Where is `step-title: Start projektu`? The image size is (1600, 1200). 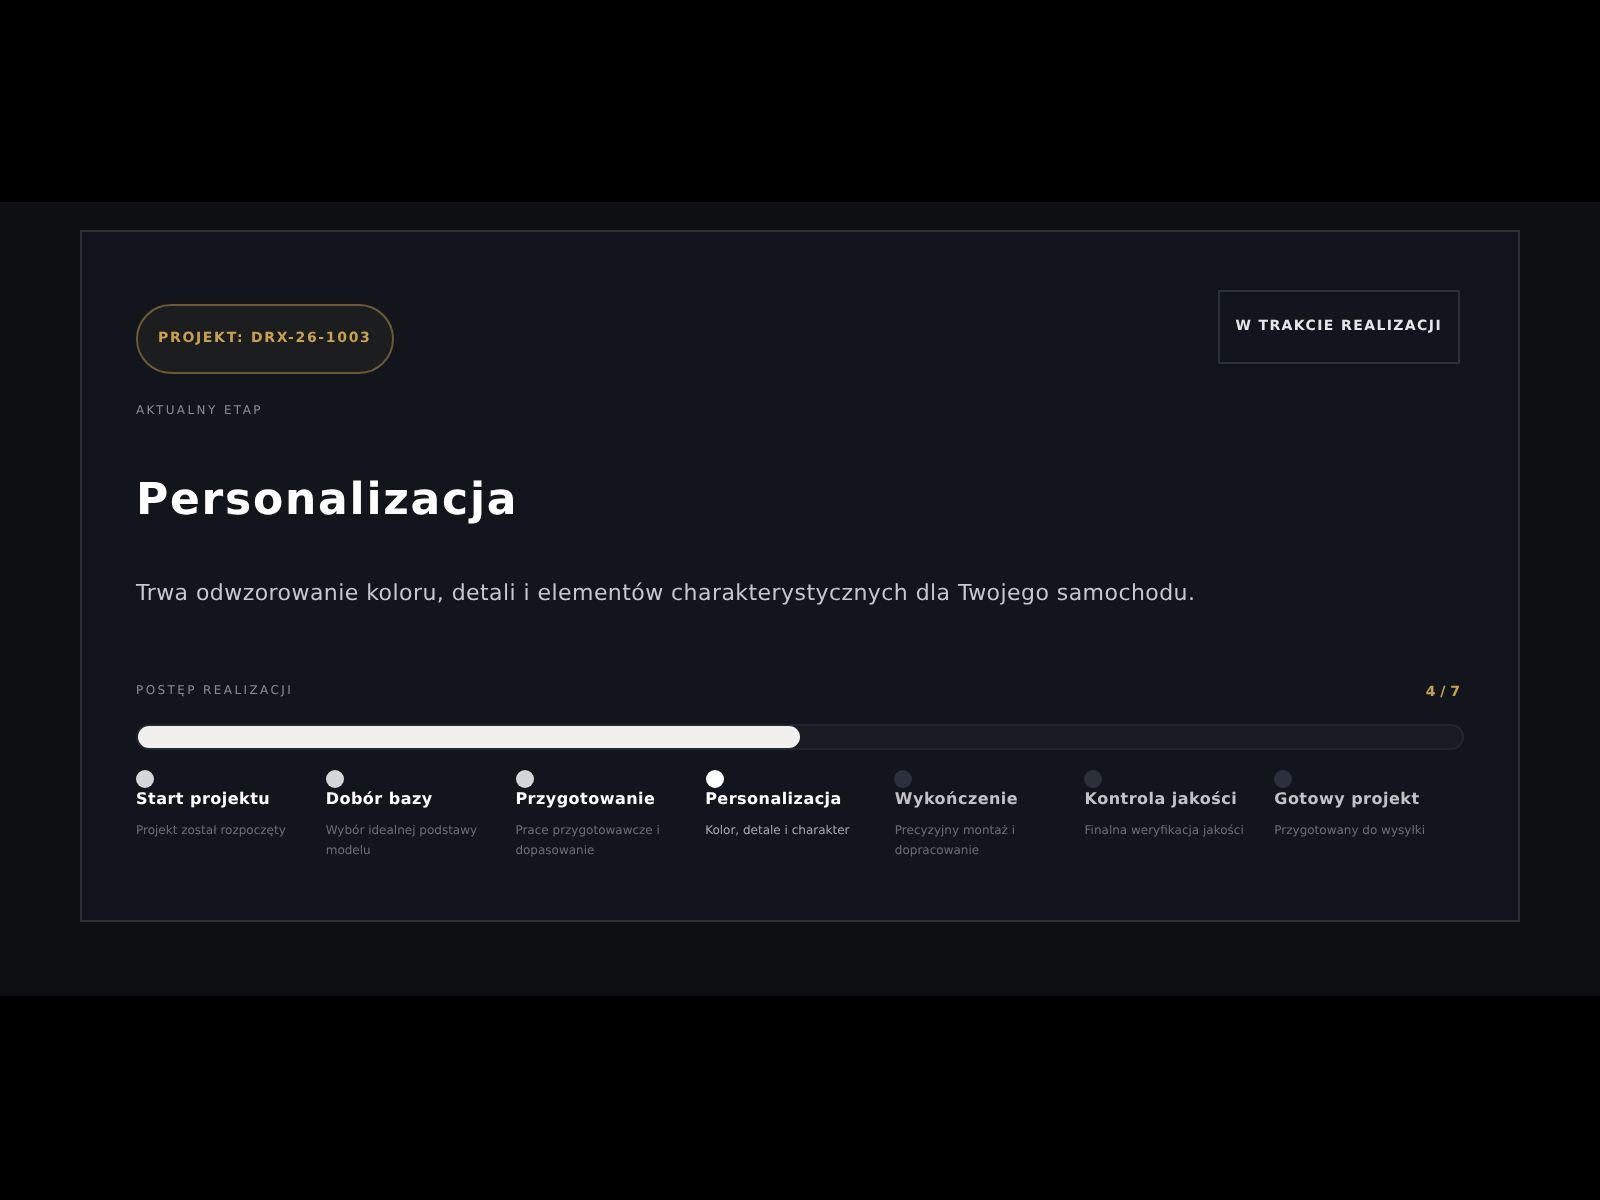 step-title: Start projektu is located at coordinates (204, 799).